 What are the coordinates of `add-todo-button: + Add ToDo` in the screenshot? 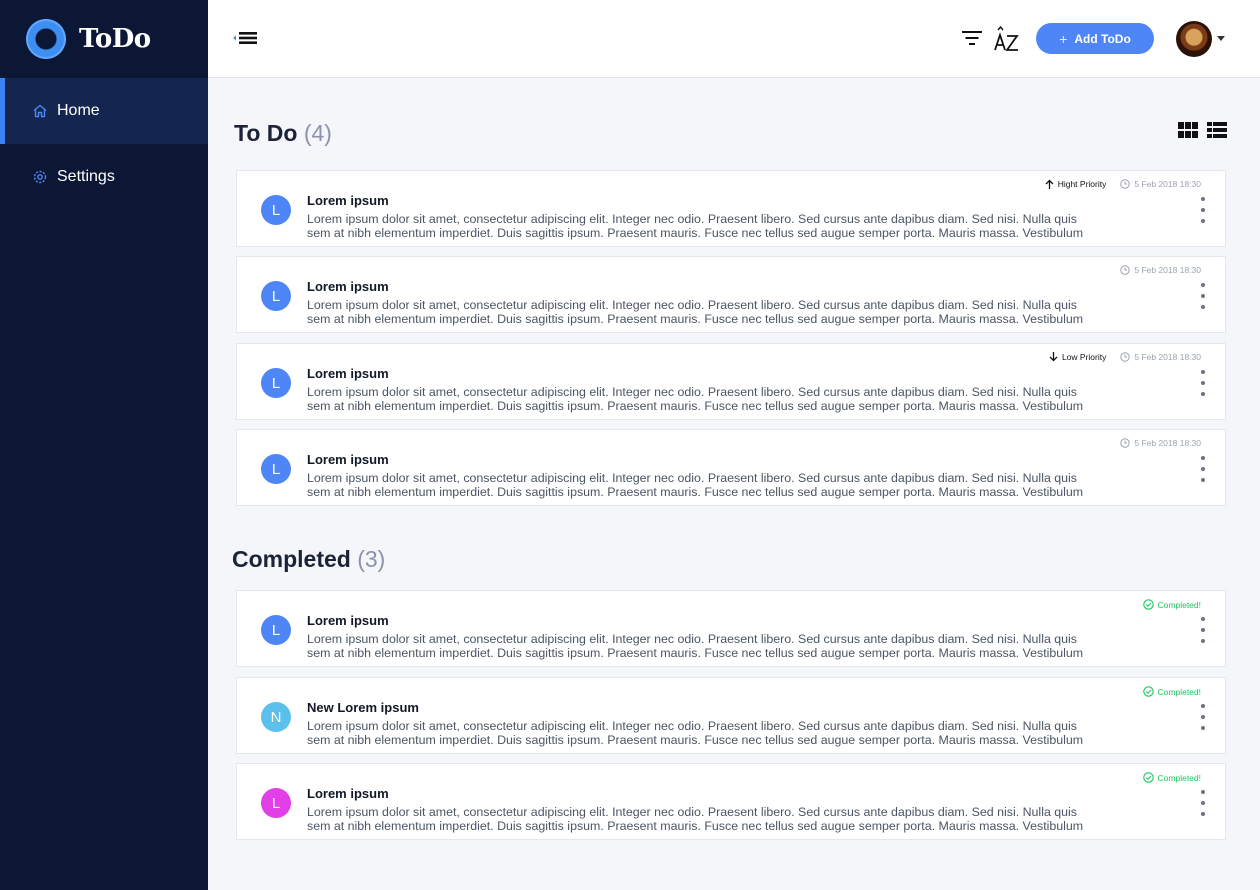 It's located at (1095, 38).